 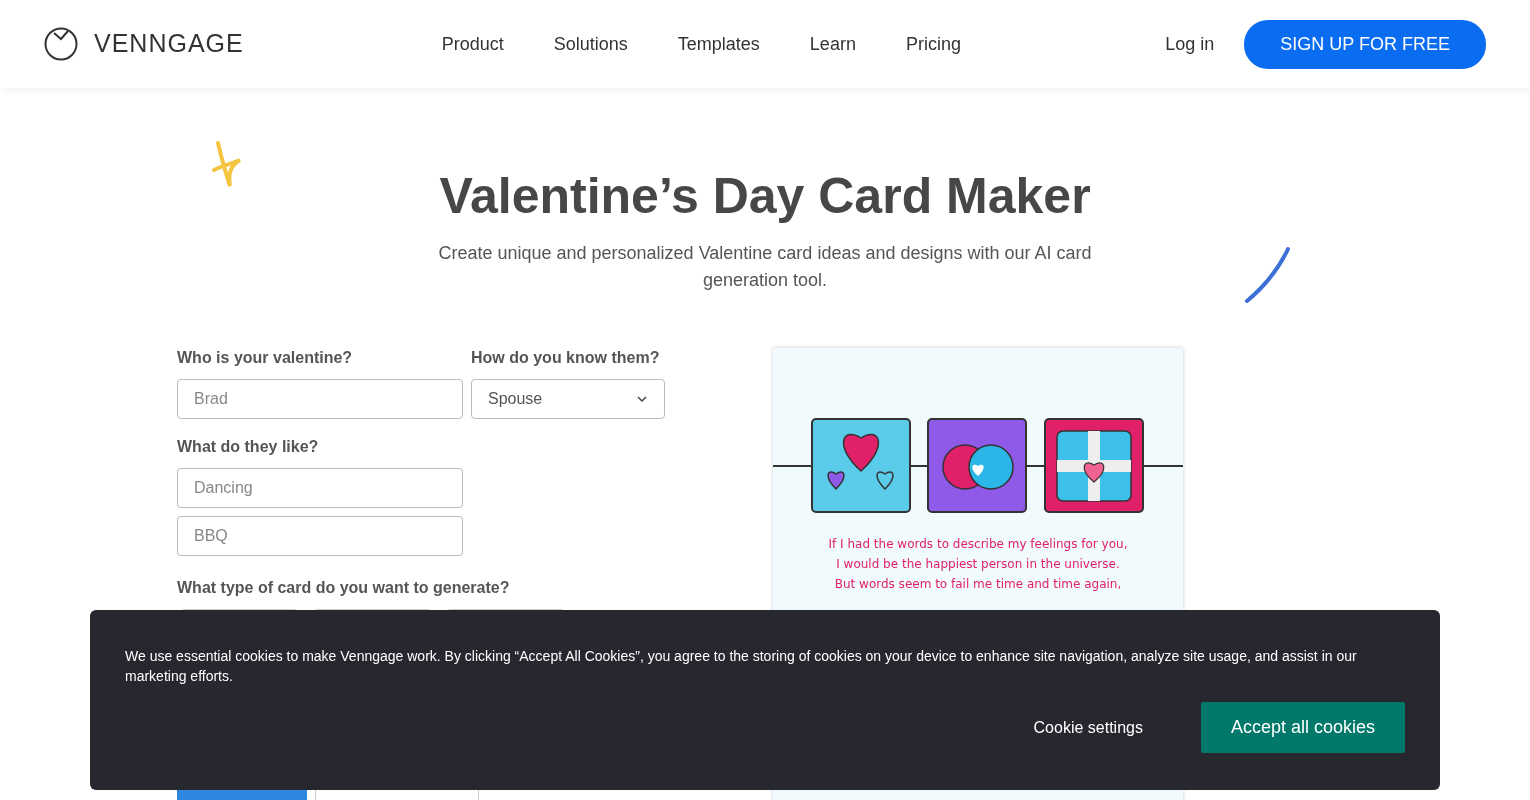 I want to click on accept-cookies-button: Accept all cookies, so click(x=1302, y=727).